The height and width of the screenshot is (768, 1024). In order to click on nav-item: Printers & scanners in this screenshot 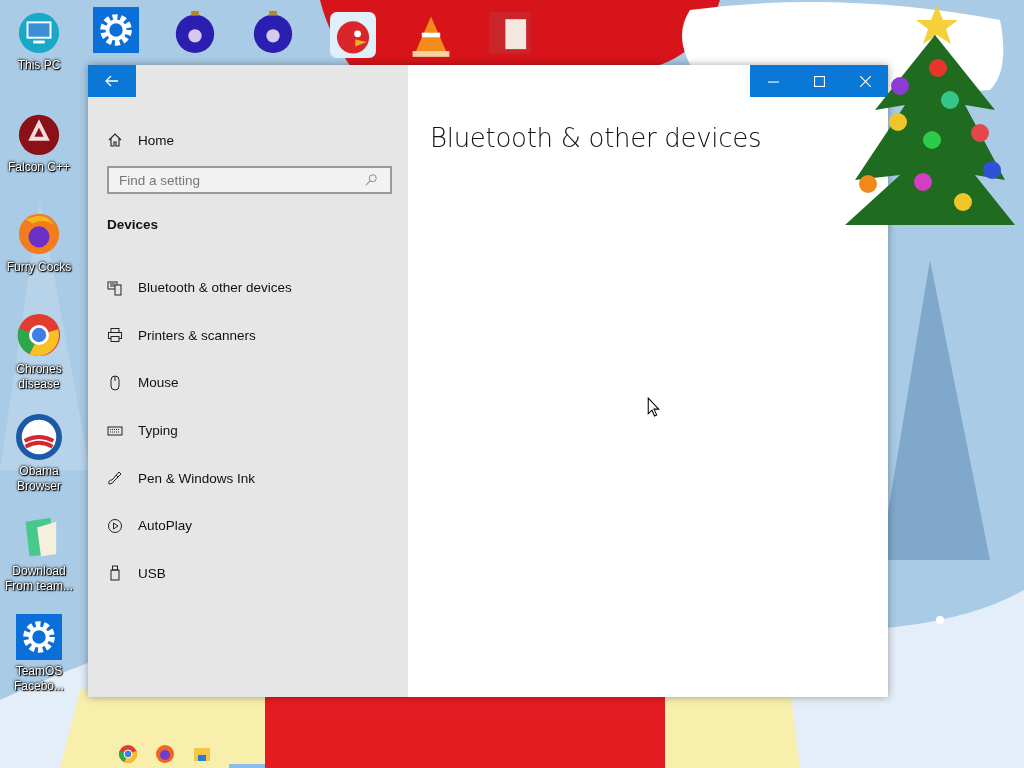, I will do `click(248, 335)`.